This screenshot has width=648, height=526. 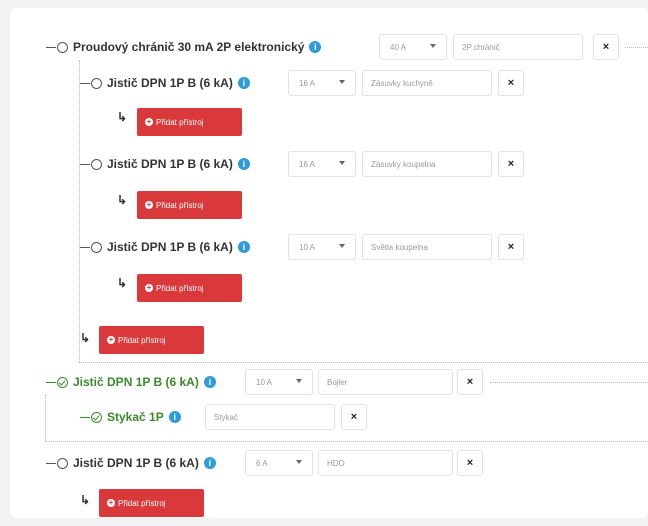 I want to click on b4-row-guide, so click(x=569, y=382).